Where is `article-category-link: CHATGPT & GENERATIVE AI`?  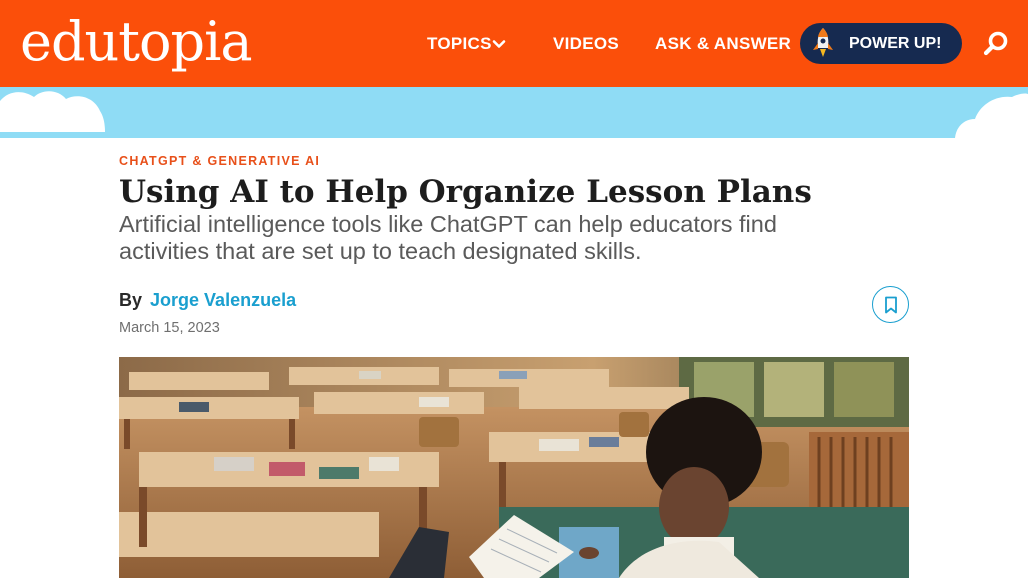 article-category-link: CHATGPT & GENERATIVE AI is located at coordinates (219, 161).